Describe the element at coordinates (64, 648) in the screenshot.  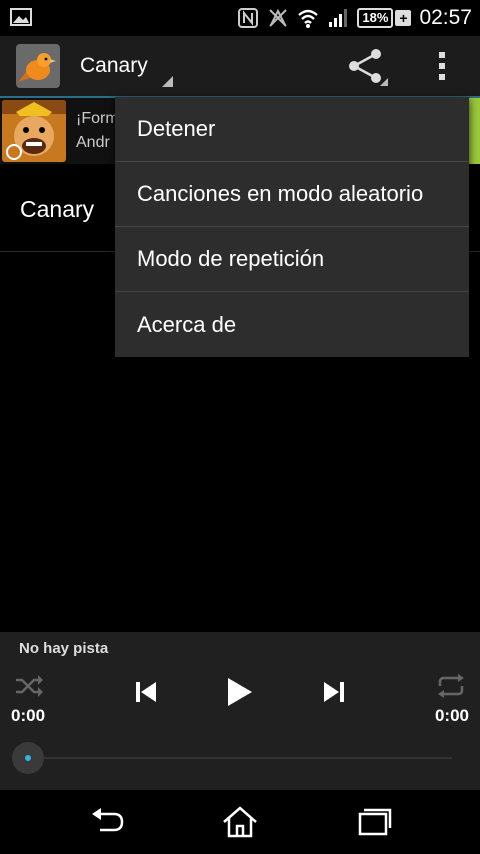
I see `track-label: No hay pista` at that location.